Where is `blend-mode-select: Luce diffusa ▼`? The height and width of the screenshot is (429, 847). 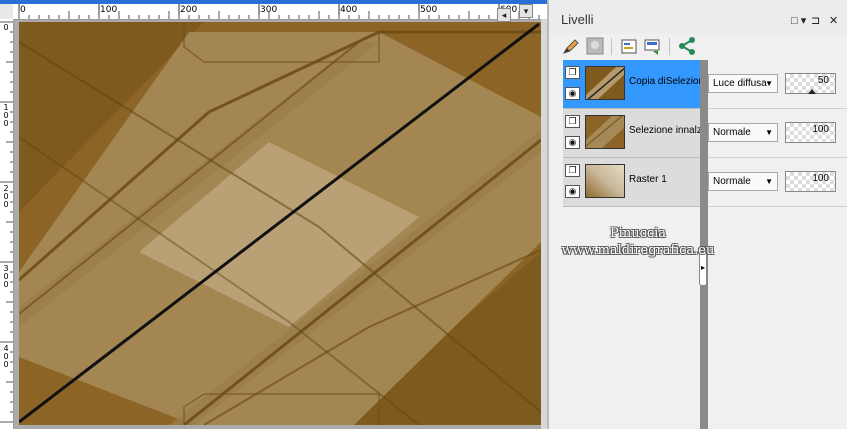 blend-mode-select: Luce diffusa ▼ is located at coordinates (743, 83).